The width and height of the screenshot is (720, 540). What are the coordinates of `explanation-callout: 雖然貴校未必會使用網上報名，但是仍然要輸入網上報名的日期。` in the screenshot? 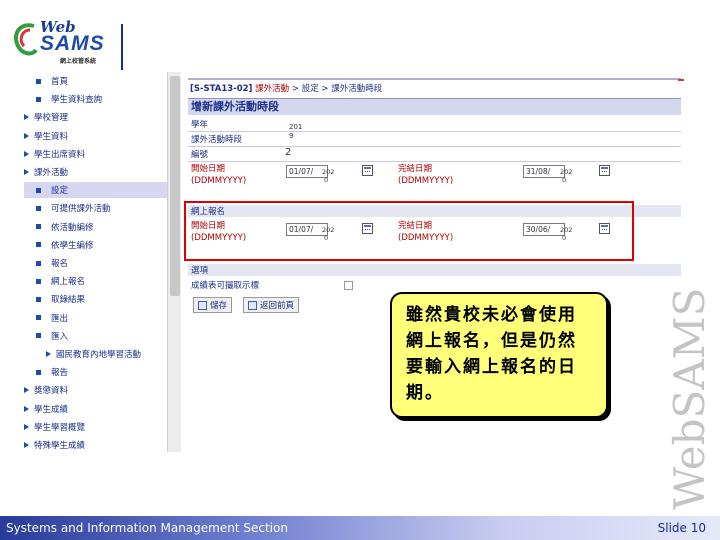 It's located at (499, 355).